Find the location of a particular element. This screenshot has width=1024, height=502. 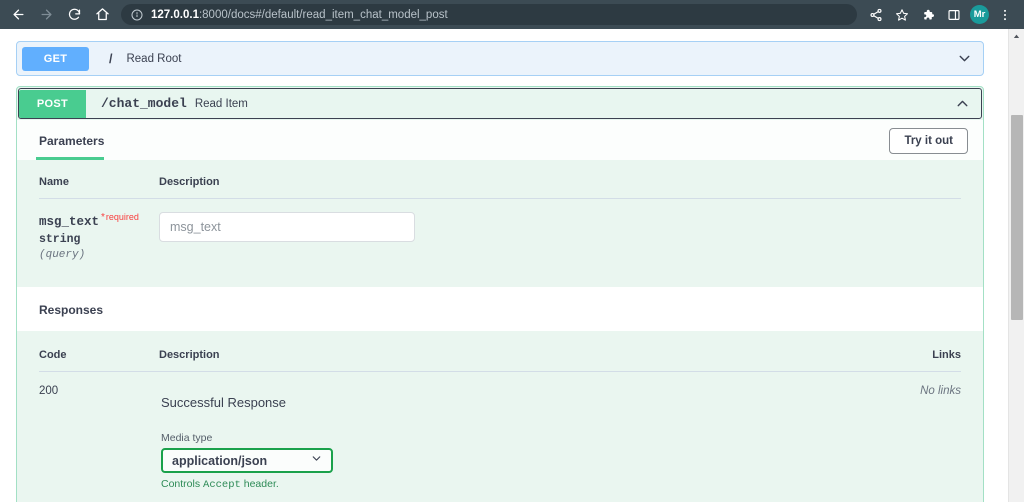

scrollbar-thumb is located at coordinates (1017, 217).